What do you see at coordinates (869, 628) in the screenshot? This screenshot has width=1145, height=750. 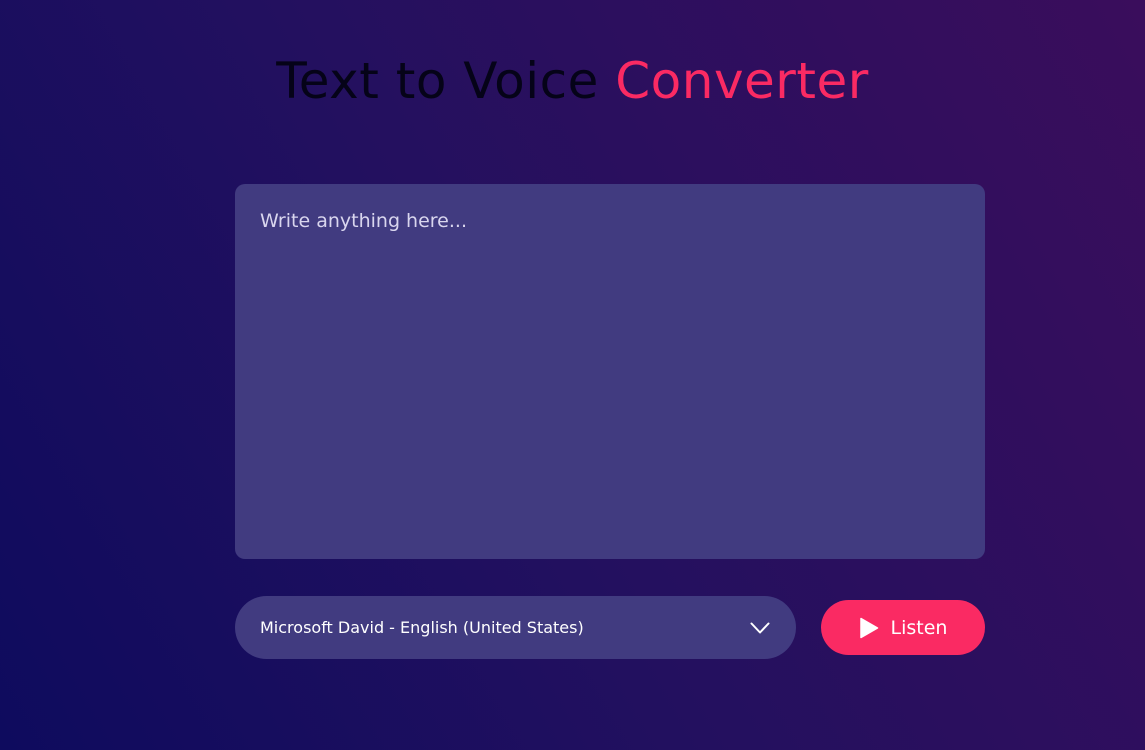 I see `play-icon` at bounding box center [869, 628].